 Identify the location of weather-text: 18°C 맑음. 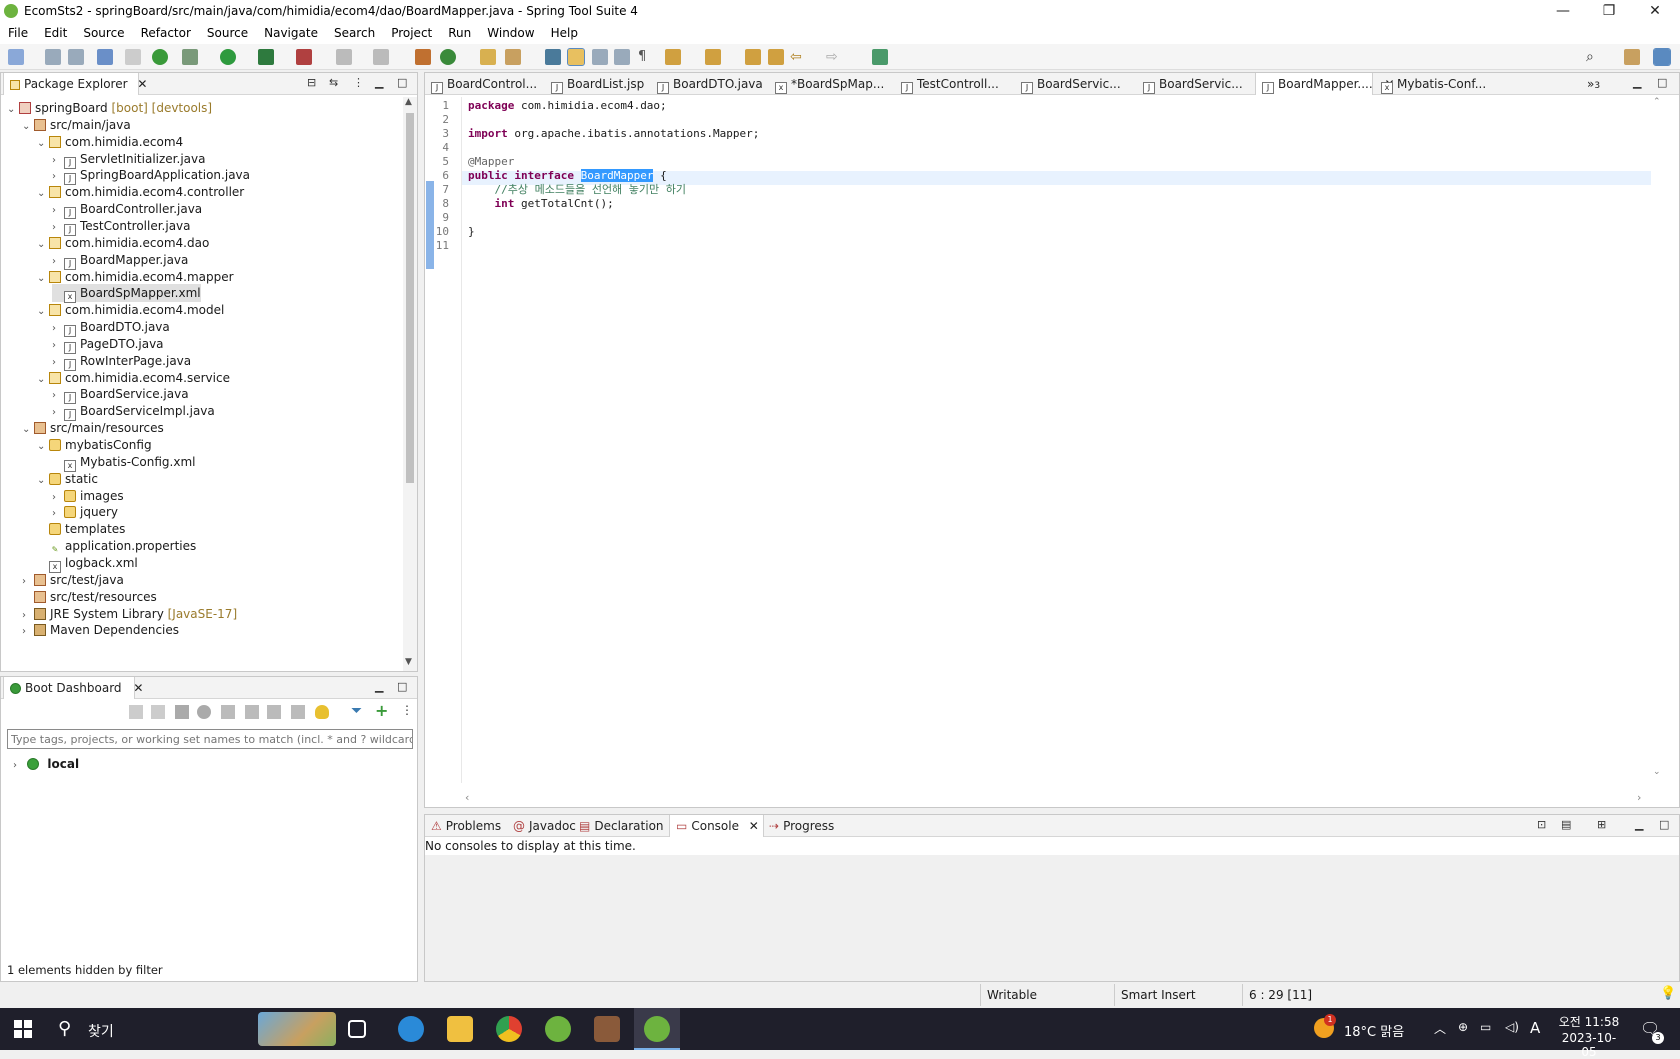
(1374, 1030).